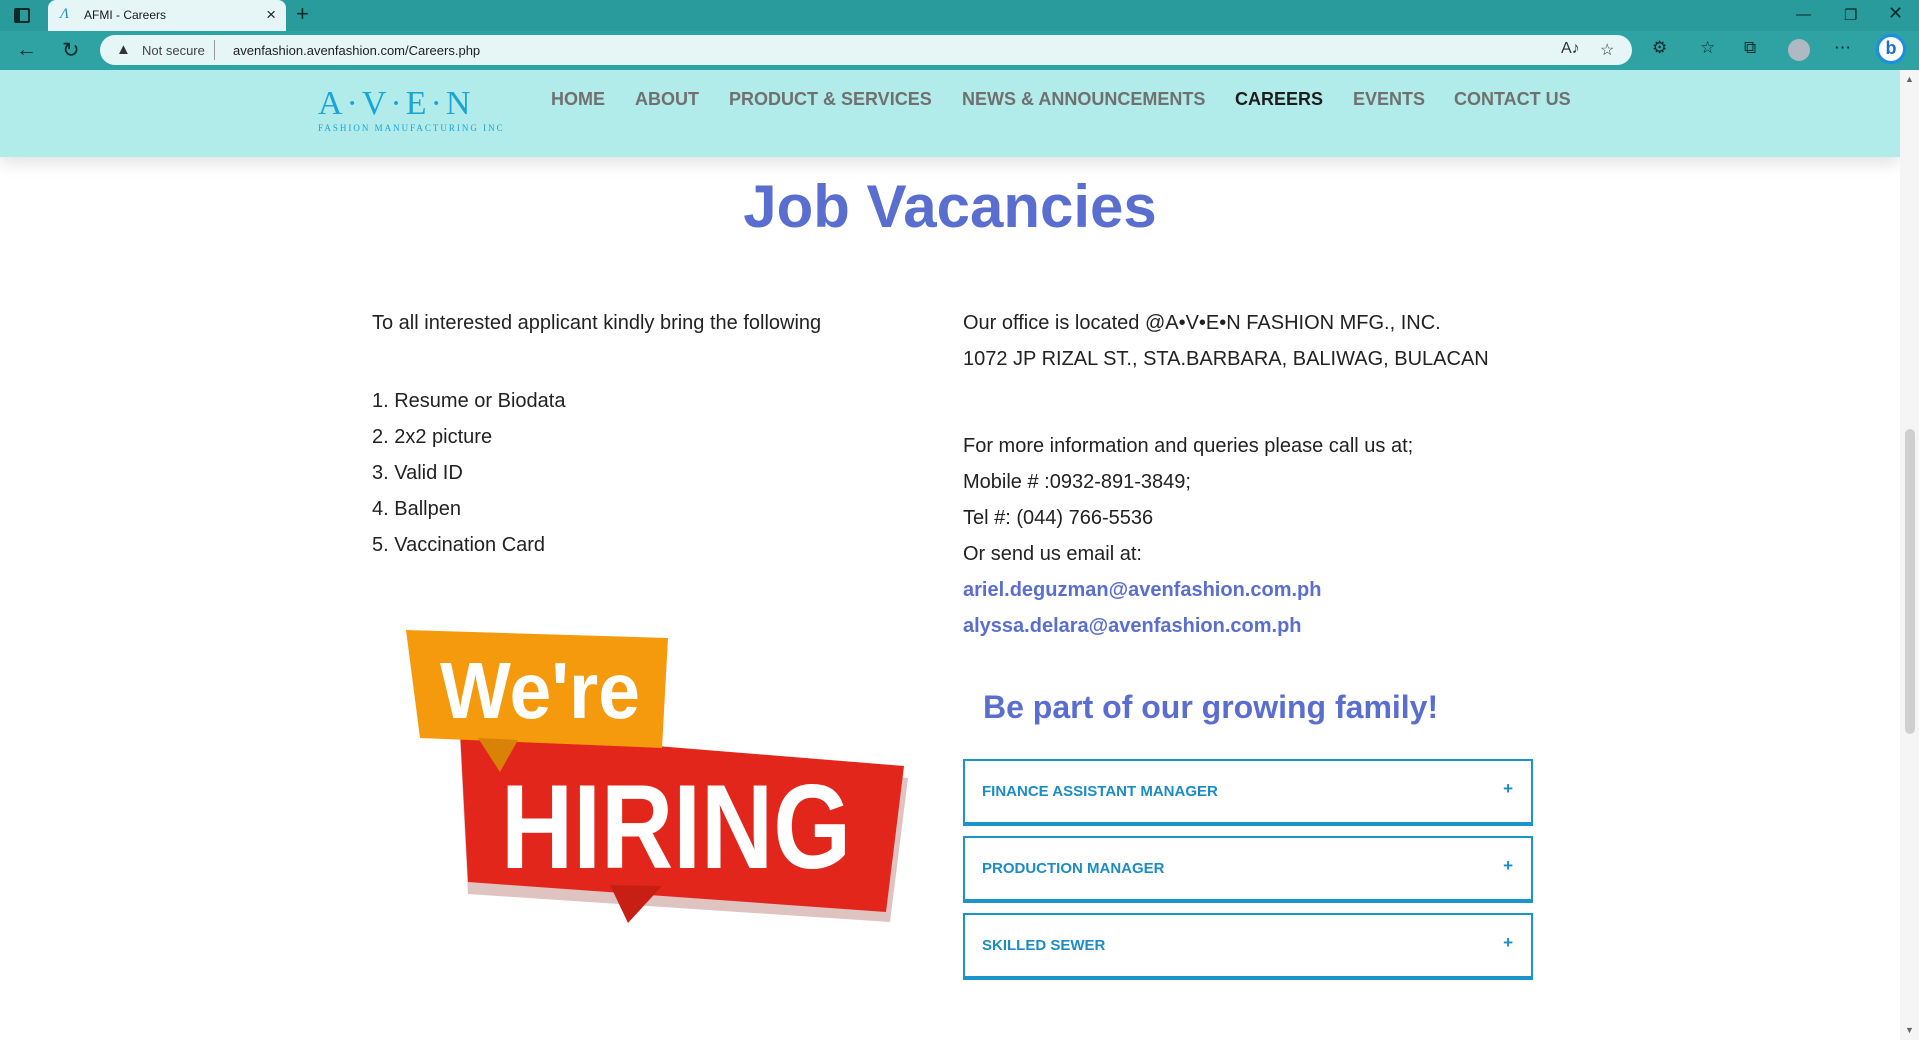  Describe the element at coordinates (1044, 945) in the screenshot. I see `job-title-label: SKILLED SEWER` at that location.